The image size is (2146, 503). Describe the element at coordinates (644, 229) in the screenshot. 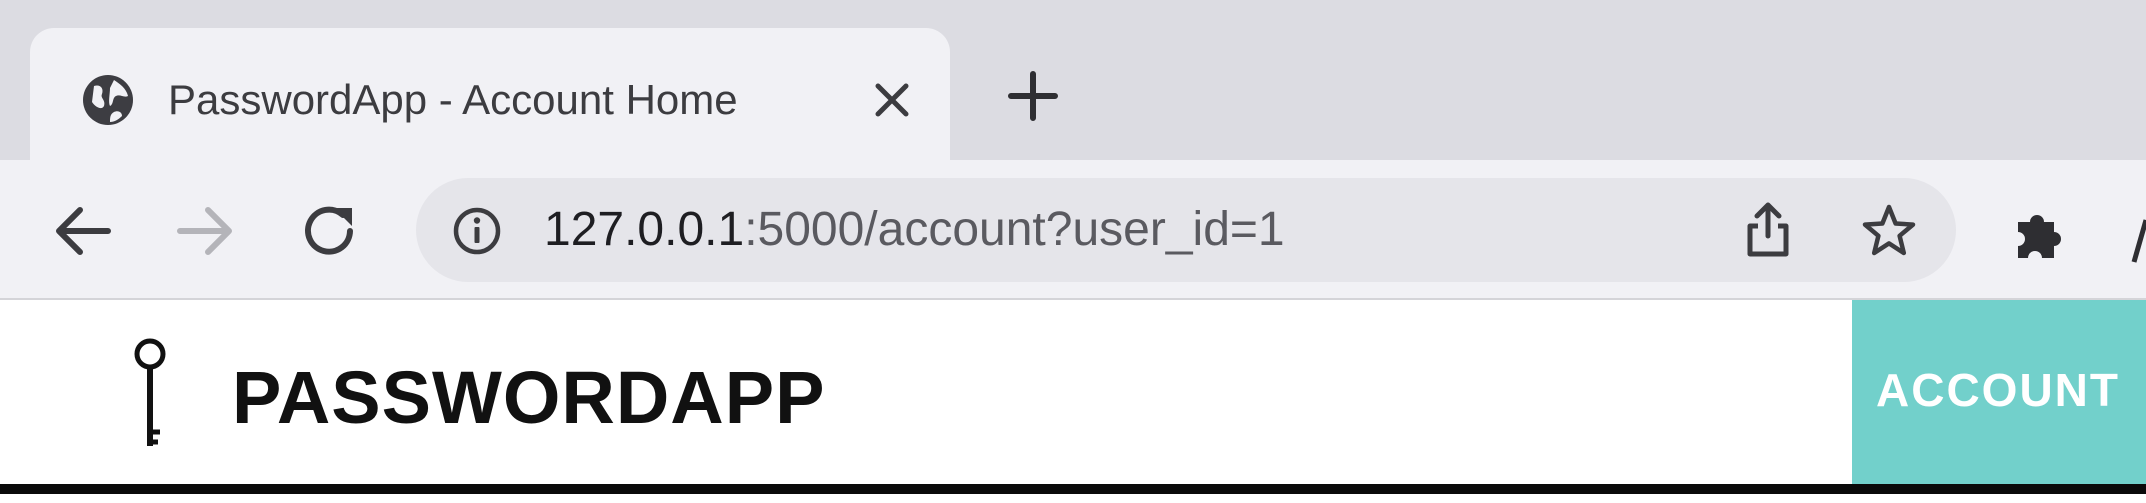

I see `url-host: 127.0.0.1` at that location.